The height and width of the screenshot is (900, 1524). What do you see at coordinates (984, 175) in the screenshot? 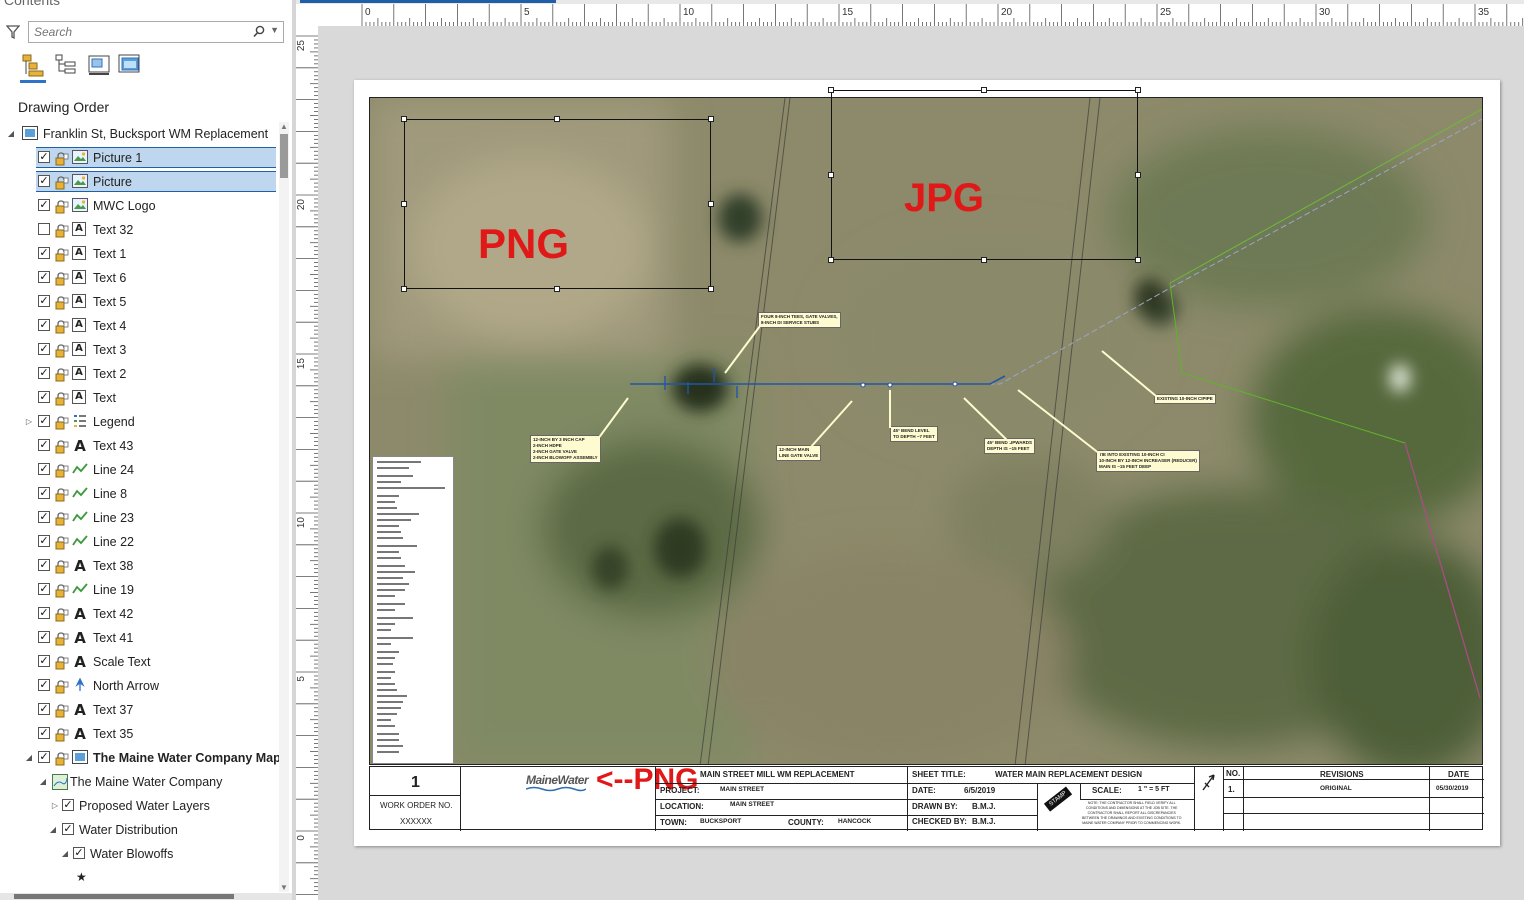
I see `picture-selection` at bounding box center [984, 175].